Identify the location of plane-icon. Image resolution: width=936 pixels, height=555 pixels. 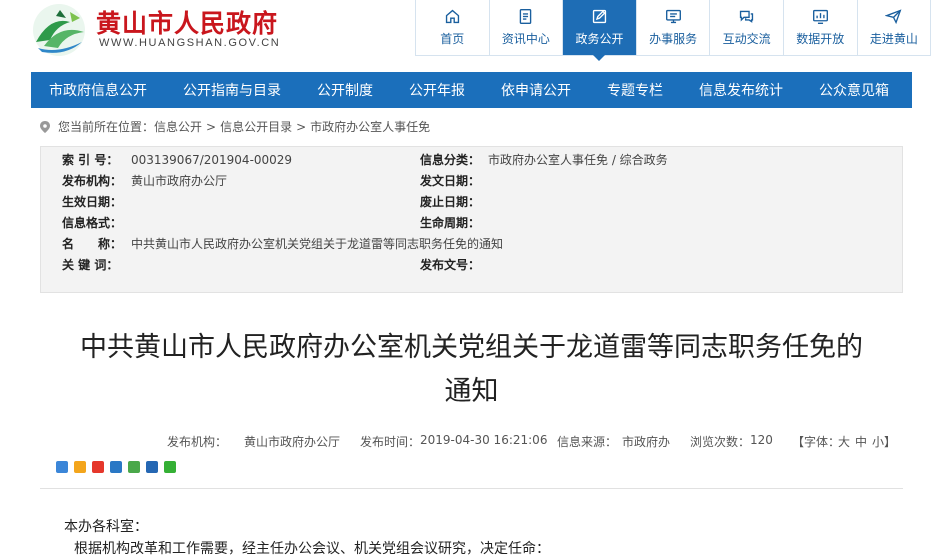
(893, 17).